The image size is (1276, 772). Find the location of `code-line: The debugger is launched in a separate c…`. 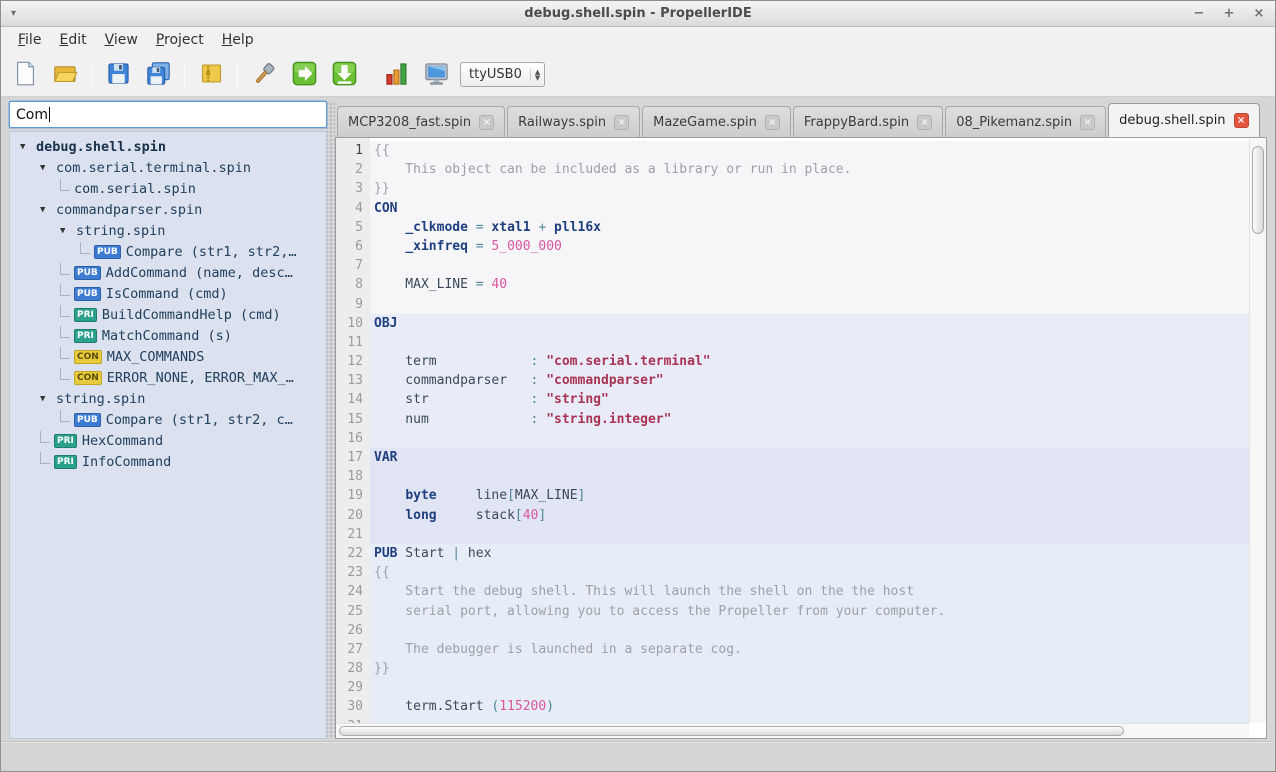

code-line: The debugger is launched in a separate c… is located at coordinates (809, 649).